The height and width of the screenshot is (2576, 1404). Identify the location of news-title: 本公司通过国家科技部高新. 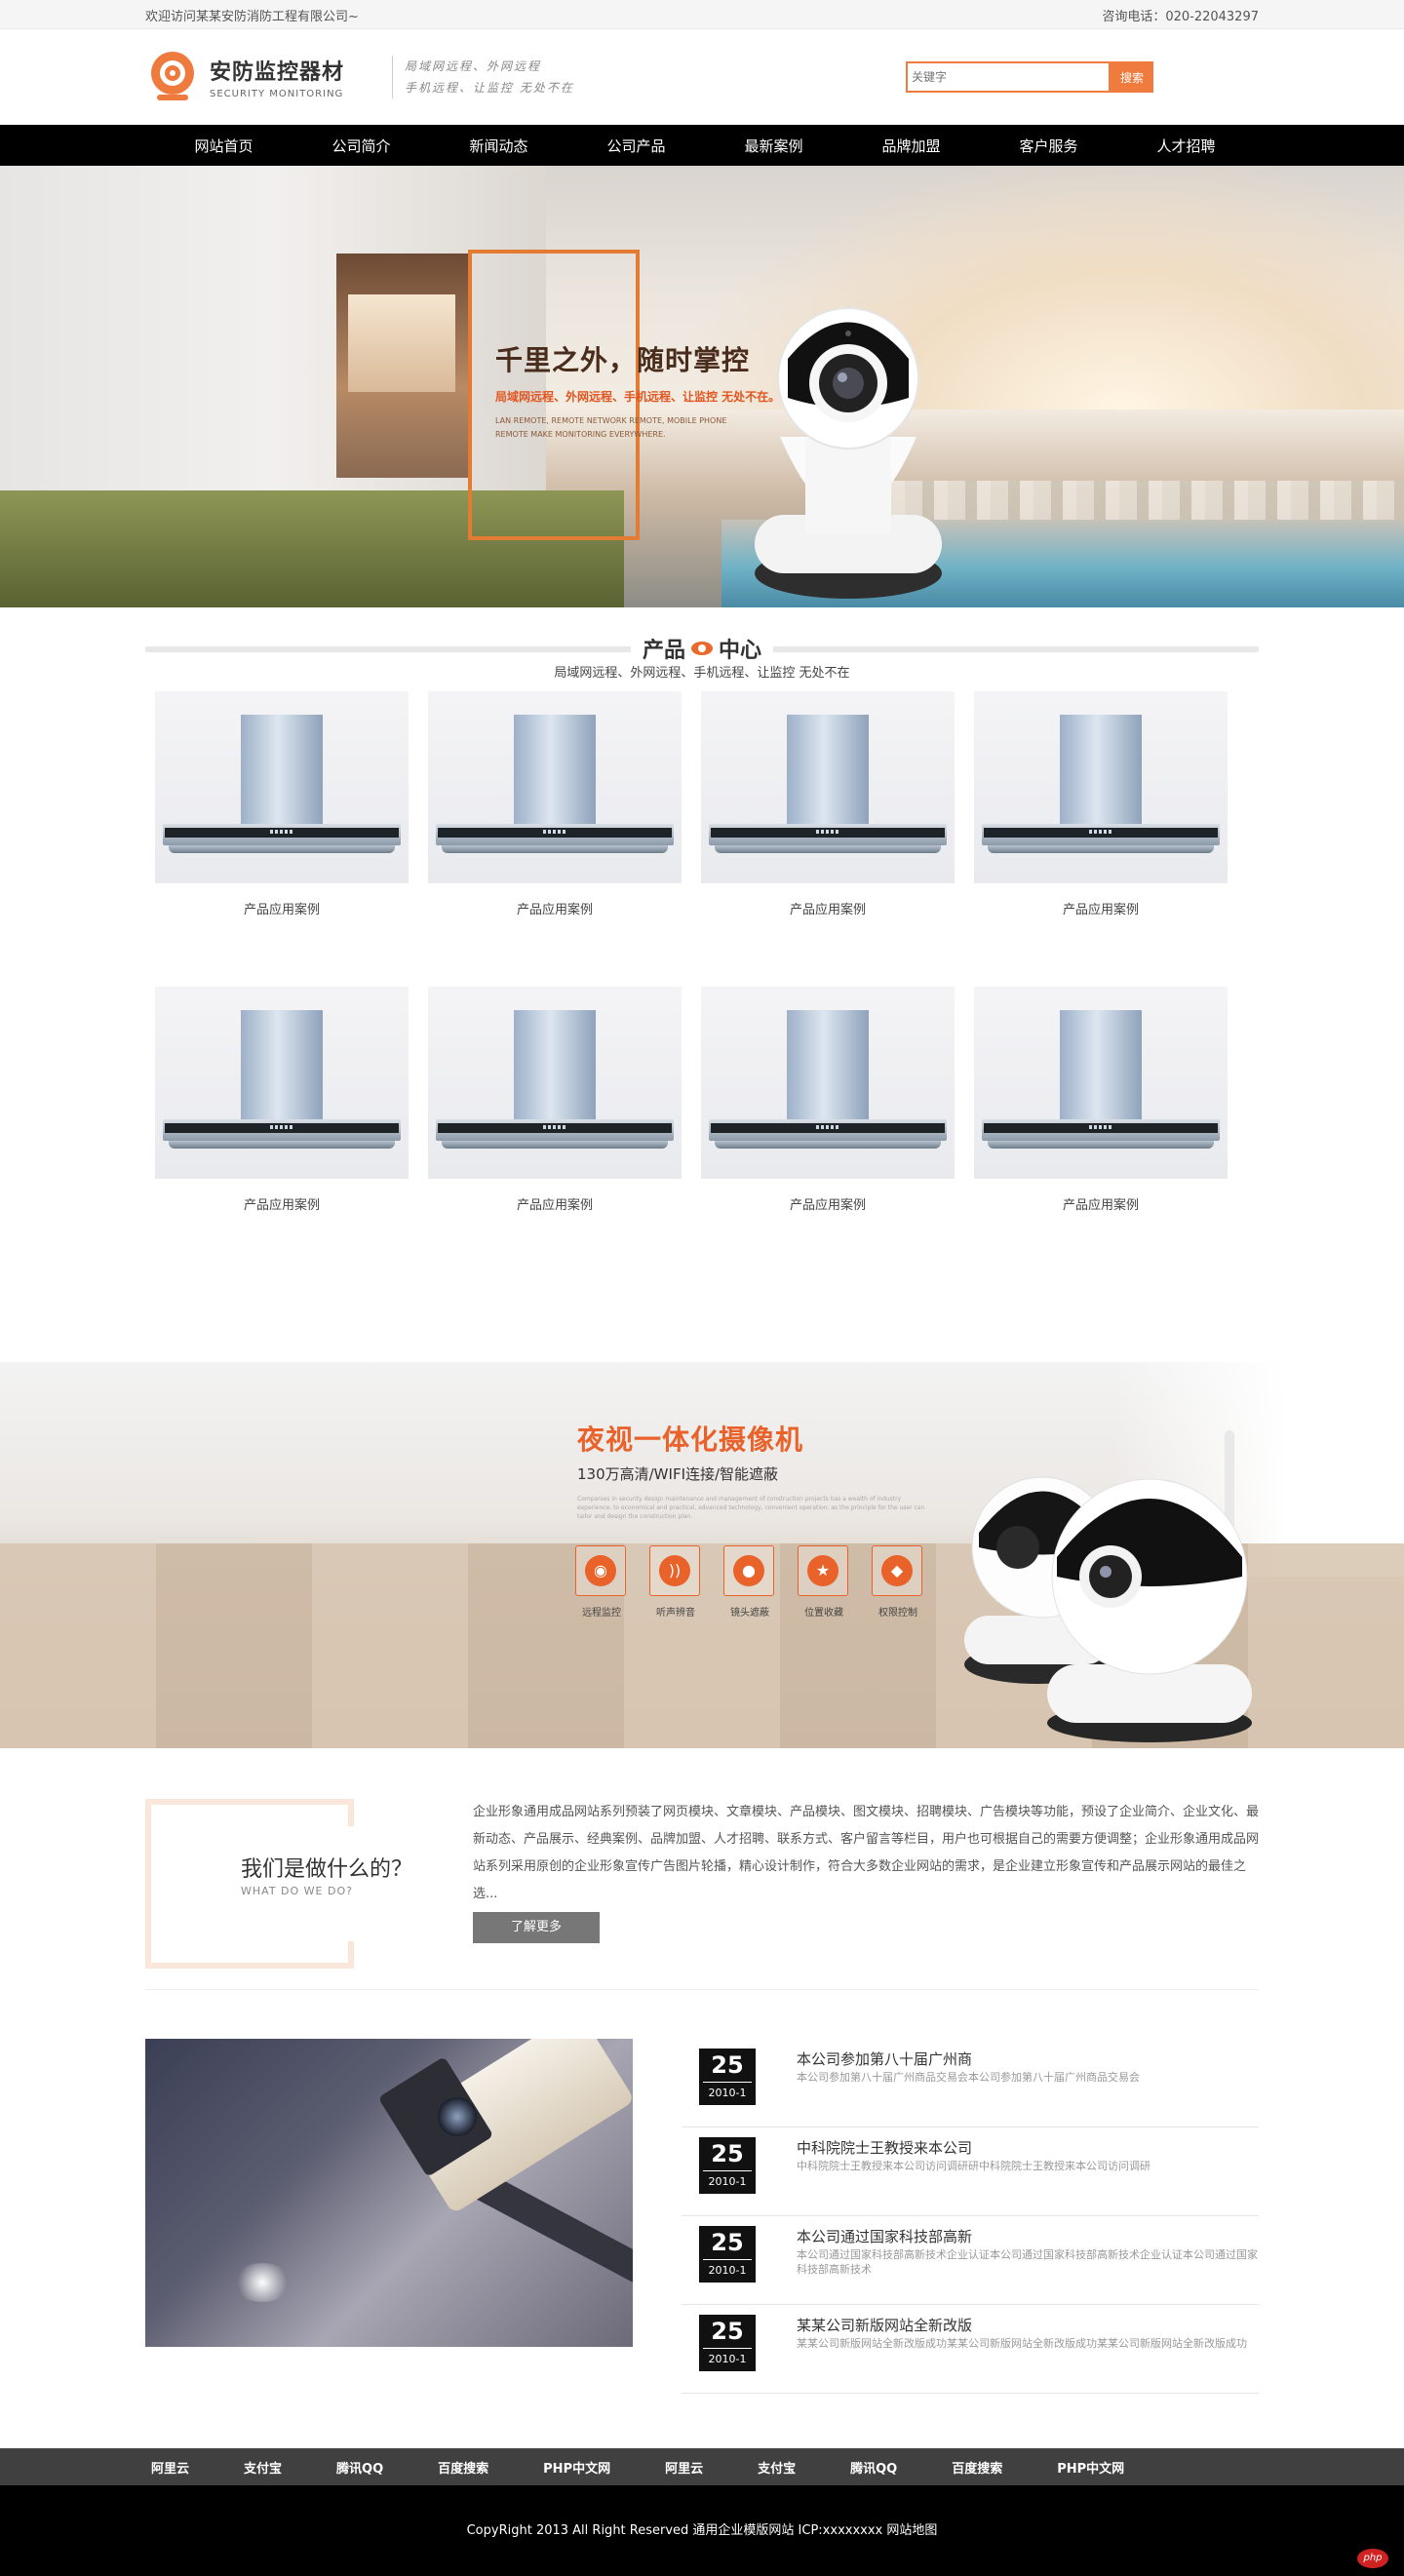
(884, 2236).